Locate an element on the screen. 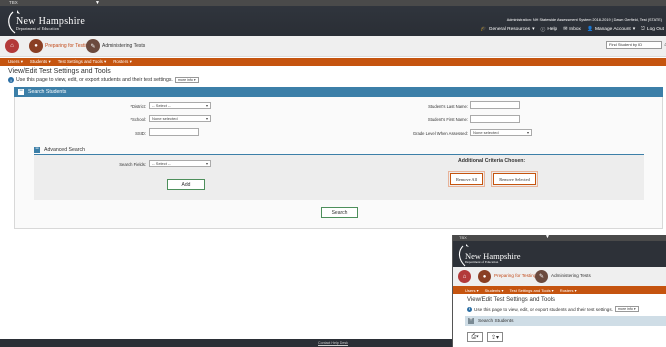 The height and width of the screenshot is (347, 666). export-icon: ⇪▾ is located at coordinates (495, 337).